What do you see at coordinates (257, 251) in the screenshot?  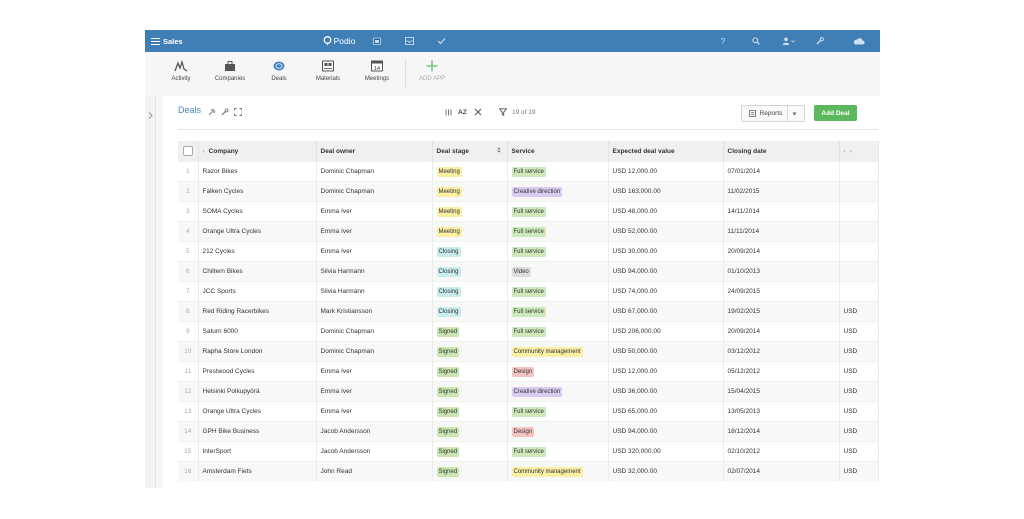 I see `cell-company: 212 Cycles` at bounding box center [257, 251].